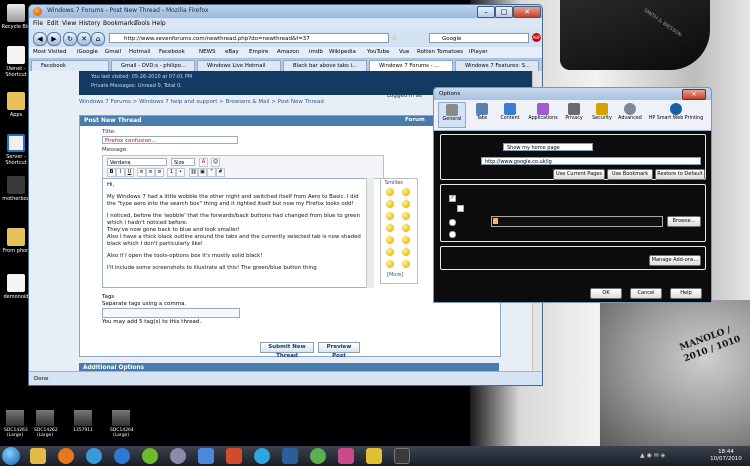 The image size is (750, 466). What do you see at coordinates (171, 172) in the screenshot?
I see `numbered-list-button: 1` at bounding box center [171, 172].